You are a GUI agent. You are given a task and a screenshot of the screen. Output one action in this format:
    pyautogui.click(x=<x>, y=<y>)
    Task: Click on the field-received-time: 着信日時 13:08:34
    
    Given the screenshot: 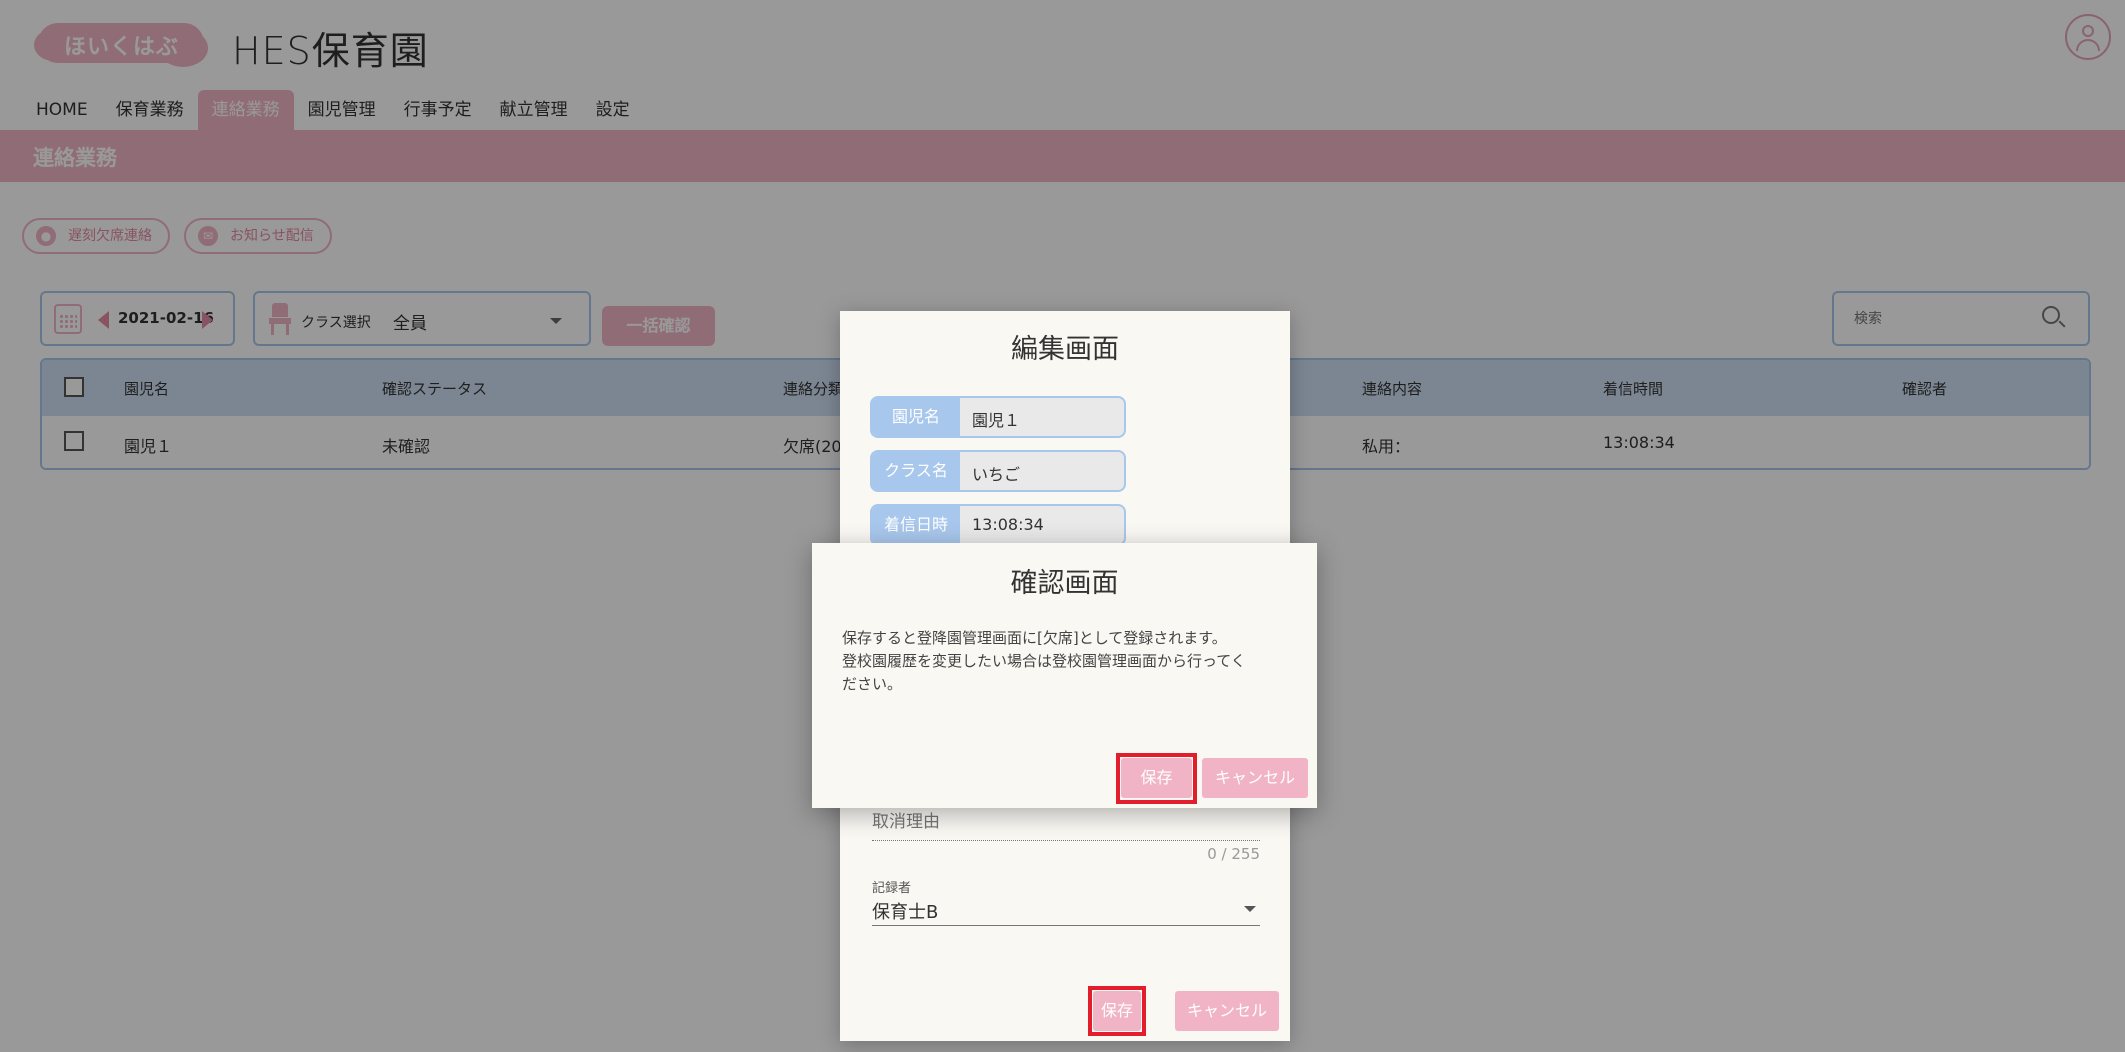 What is the action you would take?
    pyautogui.click(x=998, y=525)
    